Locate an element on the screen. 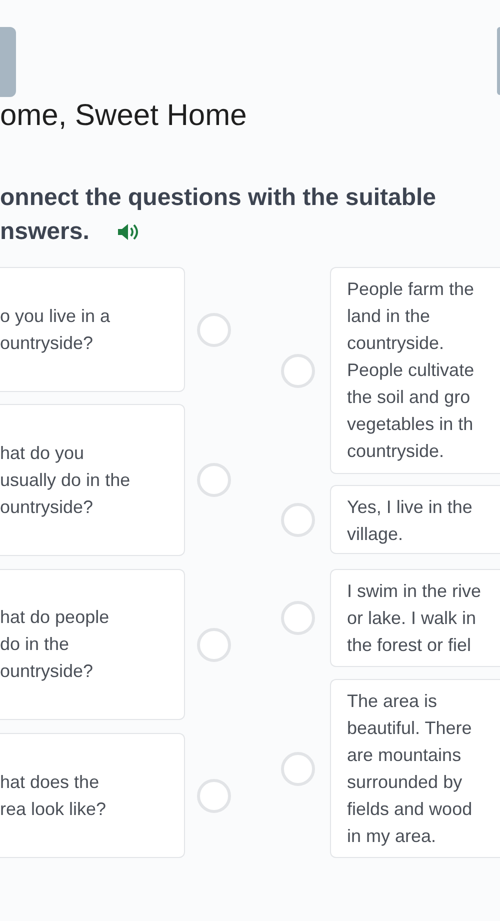 Image resolution: width=500 pixels, height=921 pixels. question-text: o you live in a is located at coordinates (55, 316).